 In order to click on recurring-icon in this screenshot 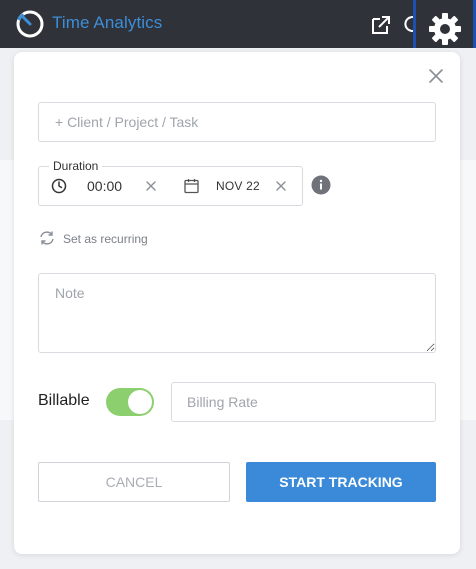, I will do `click(47, 238)`.